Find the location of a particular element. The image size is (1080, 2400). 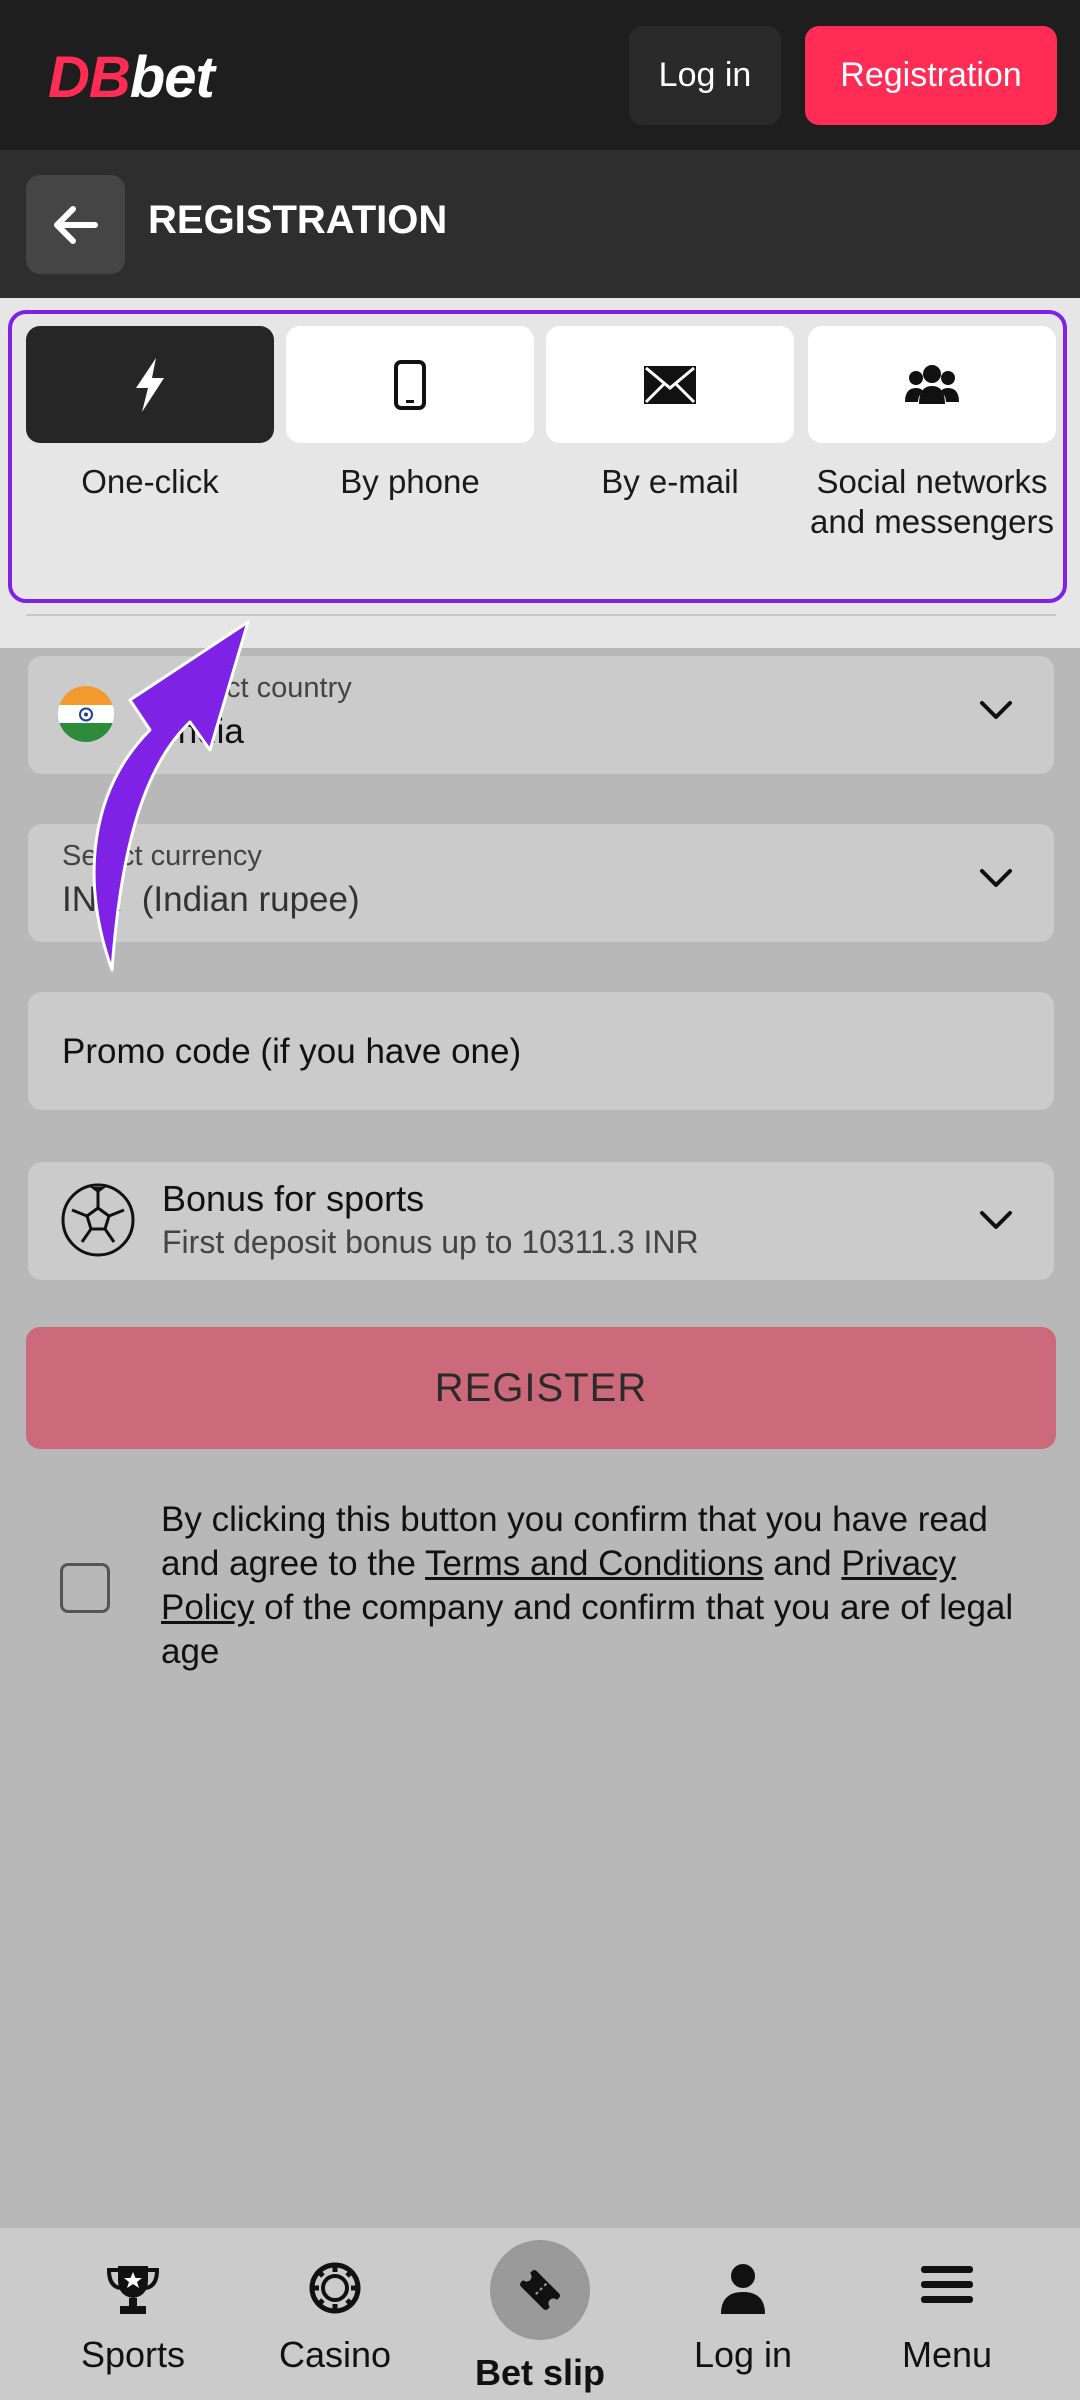

bonus-title: Bonus for sports is located at coordinates (293, 1198).